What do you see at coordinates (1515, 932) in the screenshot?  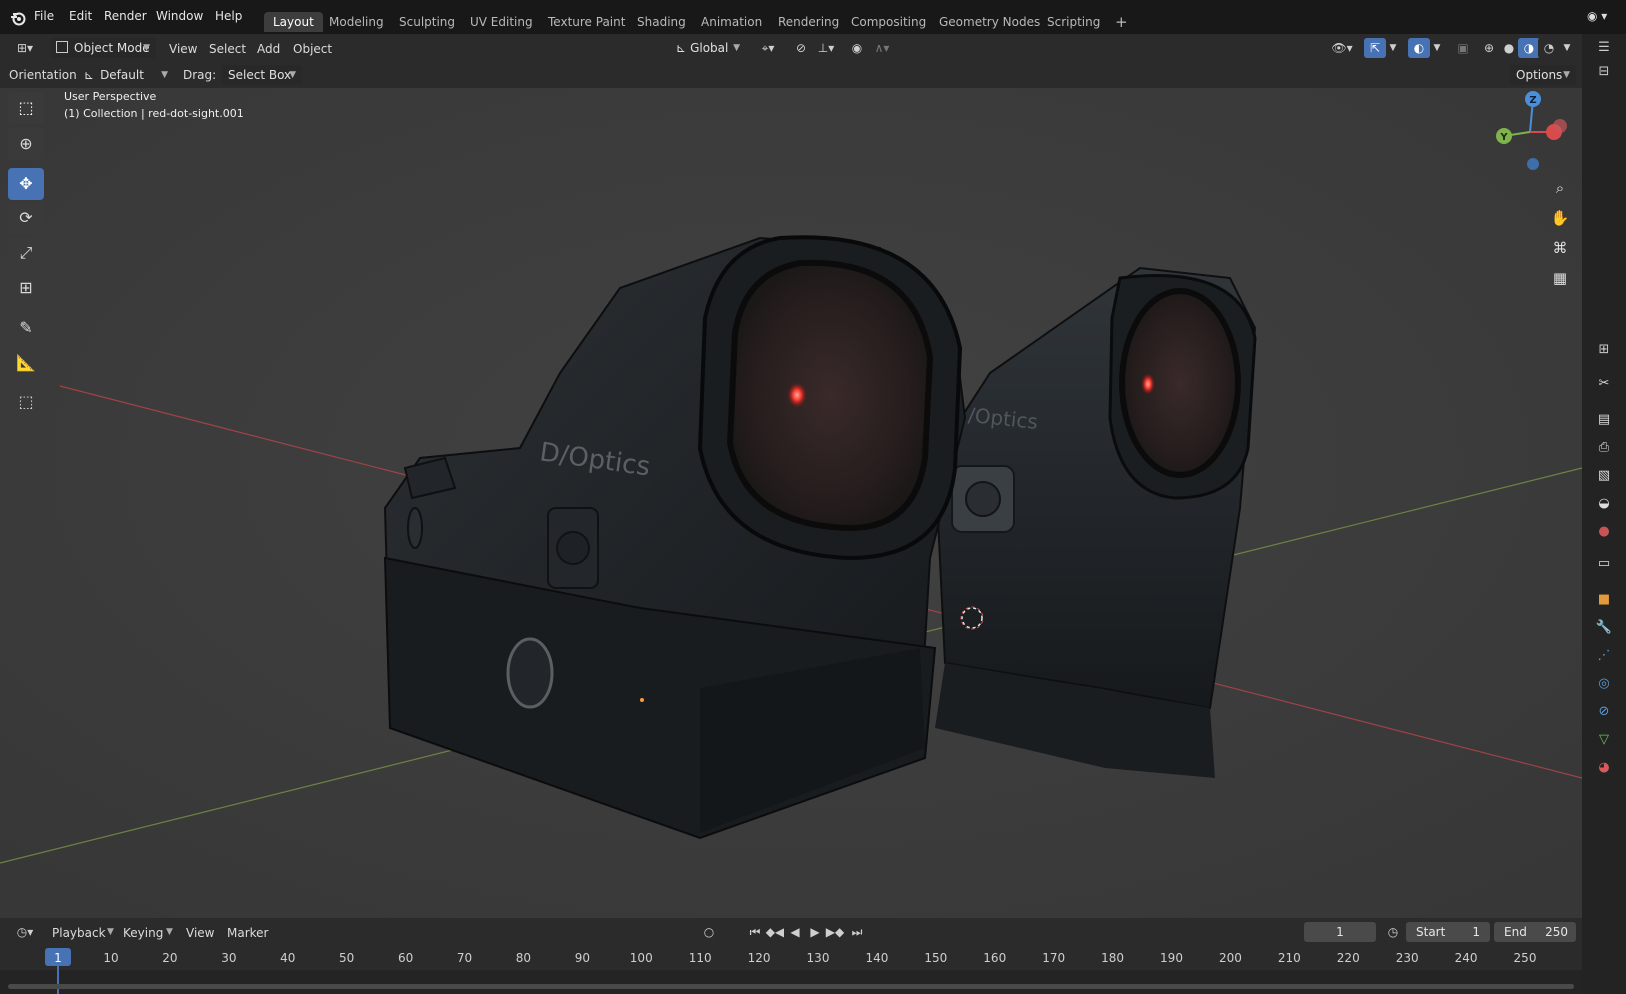 I see `end-label: End` at bounding box center [1515, 932].